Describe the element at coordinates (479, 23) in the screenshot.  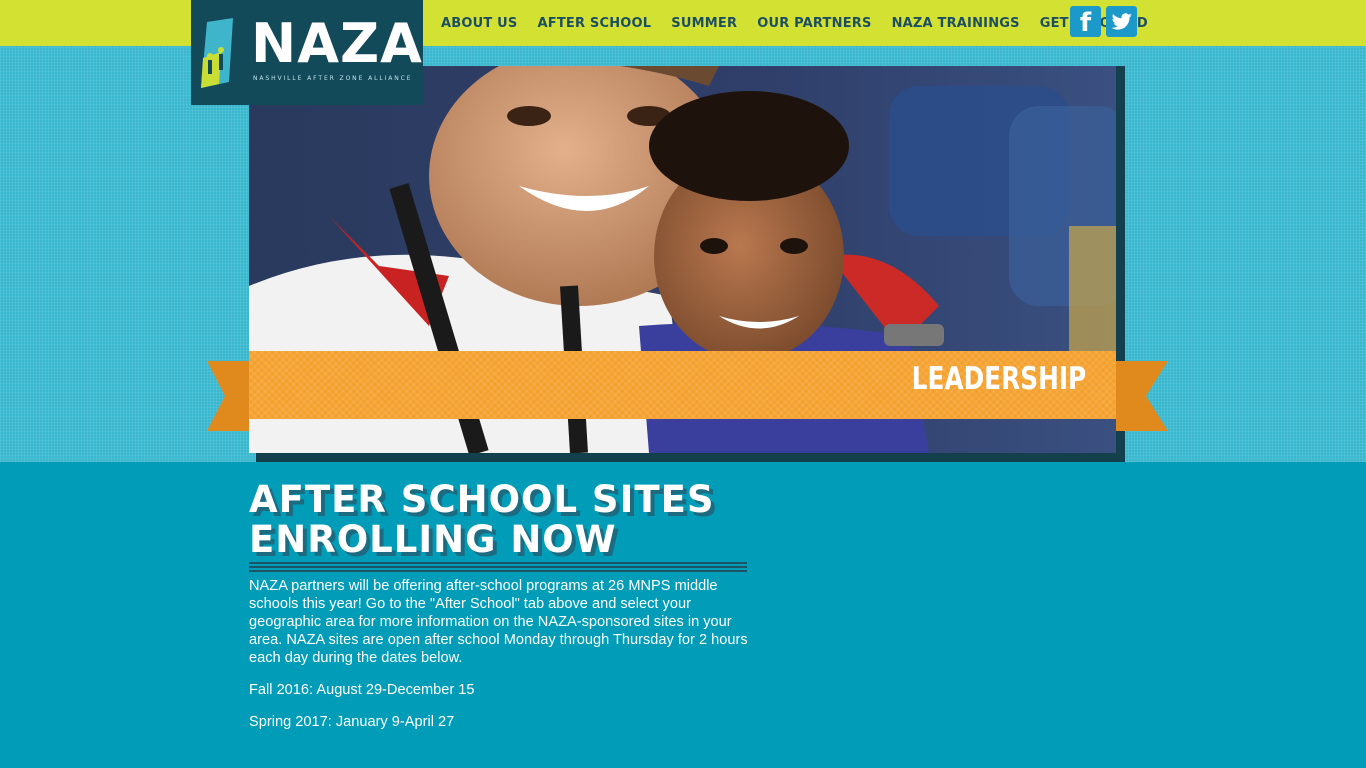
I see `nav-about-us: ABOUT US` at that location.